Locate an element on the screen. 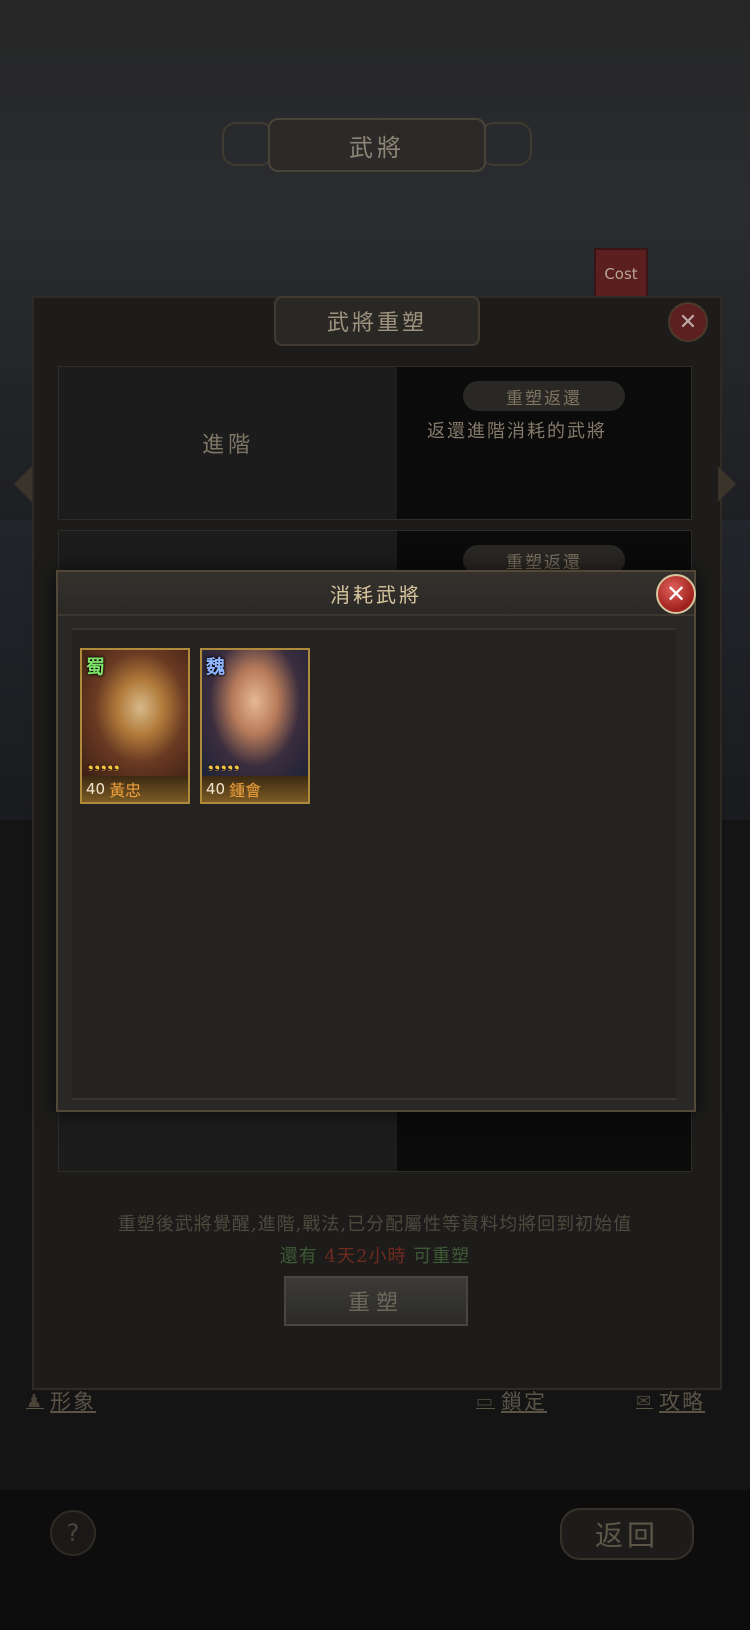 This screenshot has width=750, height=1630. banner-ornament-right is located at coordinates (506, 144).